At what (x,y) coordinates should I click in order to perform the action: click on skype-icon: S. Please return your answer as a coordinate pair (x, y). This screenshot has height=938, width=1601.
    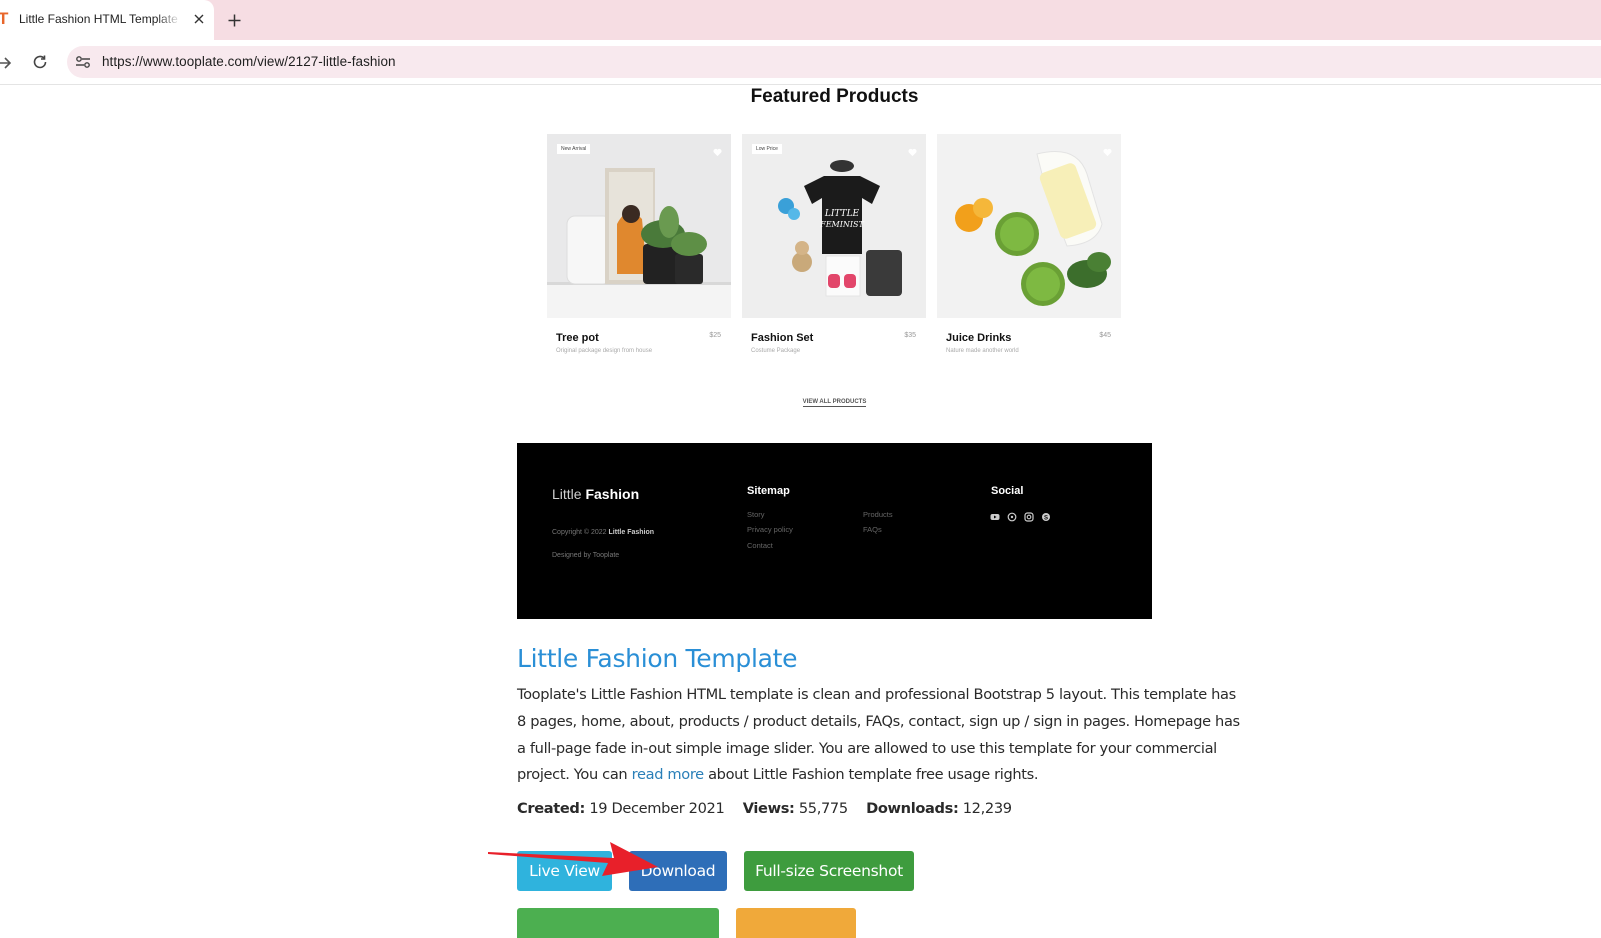
    Looking at the image, I should click on (1046, 515).